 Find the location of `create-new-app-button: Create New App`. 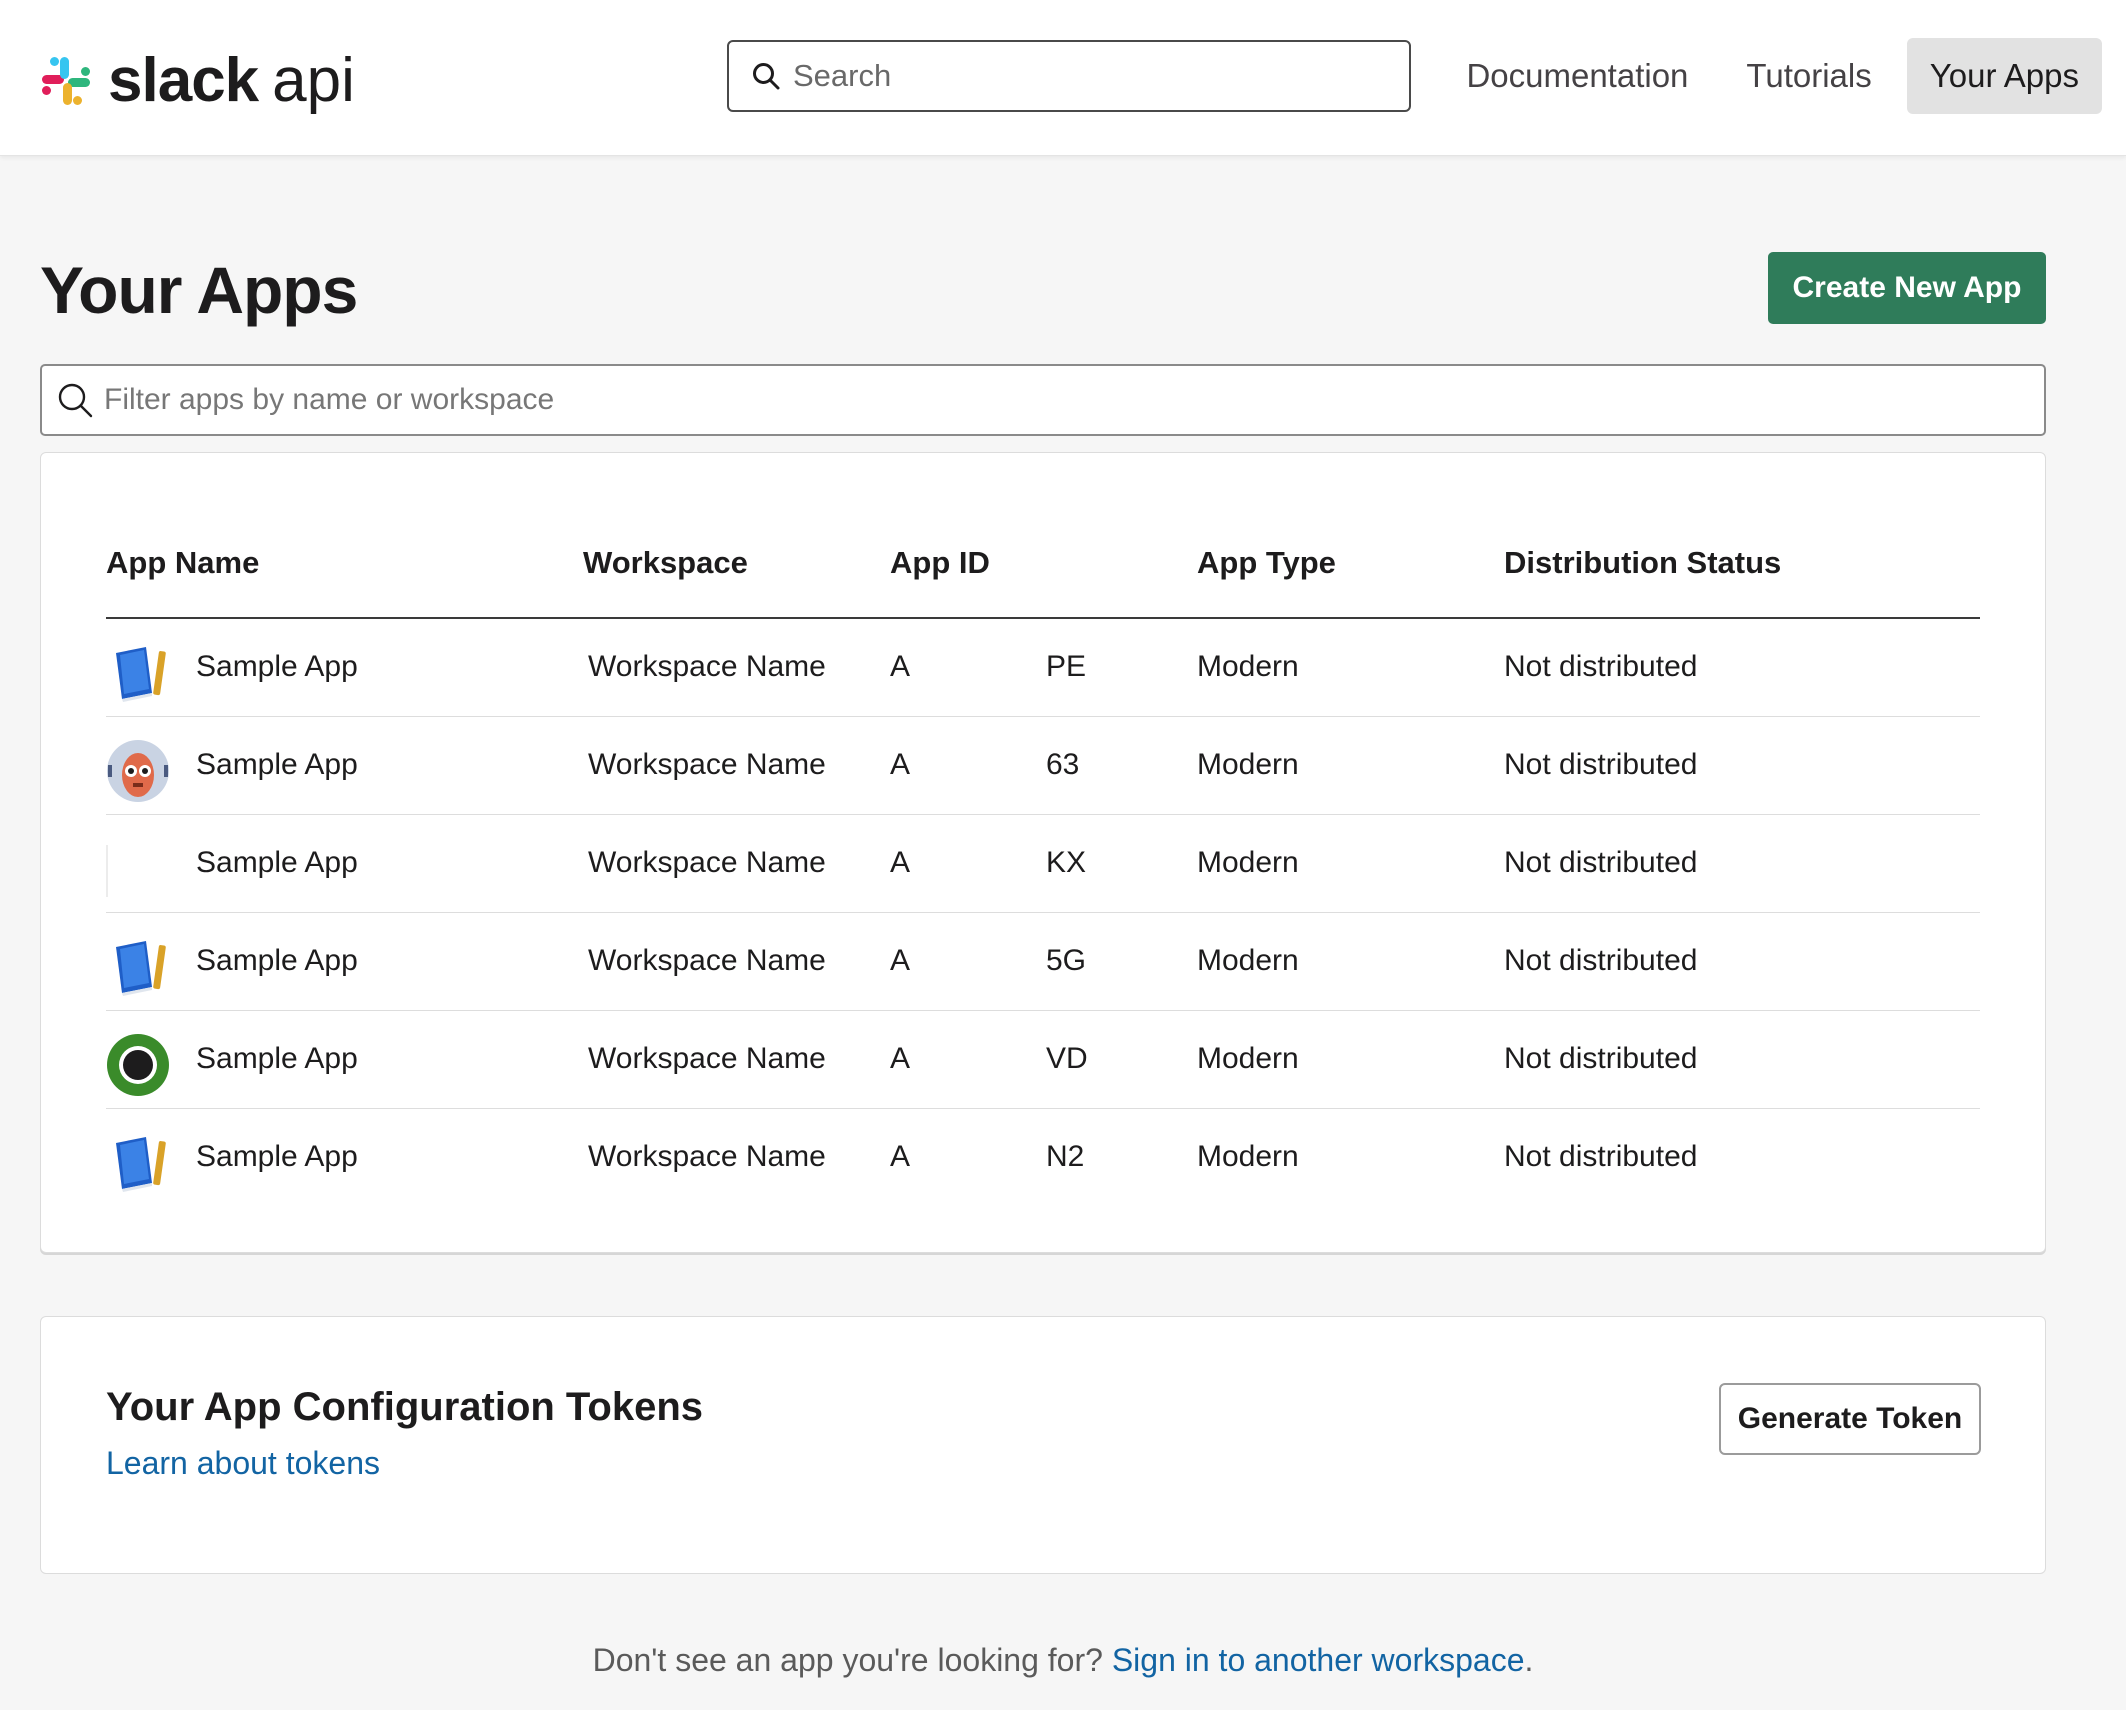

create-new-app-button: Create New App is located at coordinates (1907, 288).